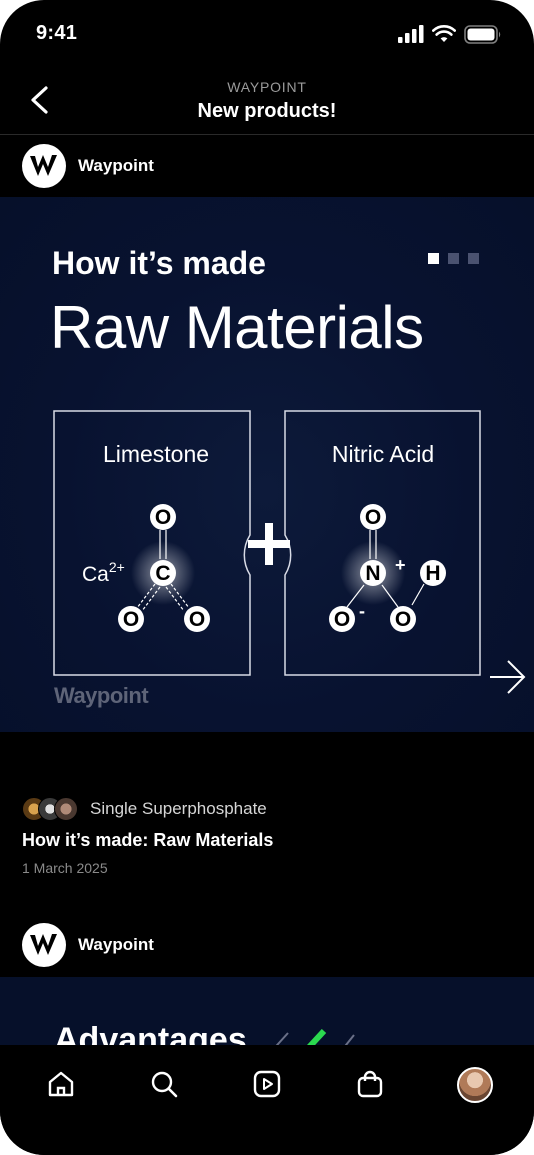  What do you see at coordinates (159, 263) in the screenshot?
I see `slide-kicker: How it’s made` at bounding box center [159, 263].